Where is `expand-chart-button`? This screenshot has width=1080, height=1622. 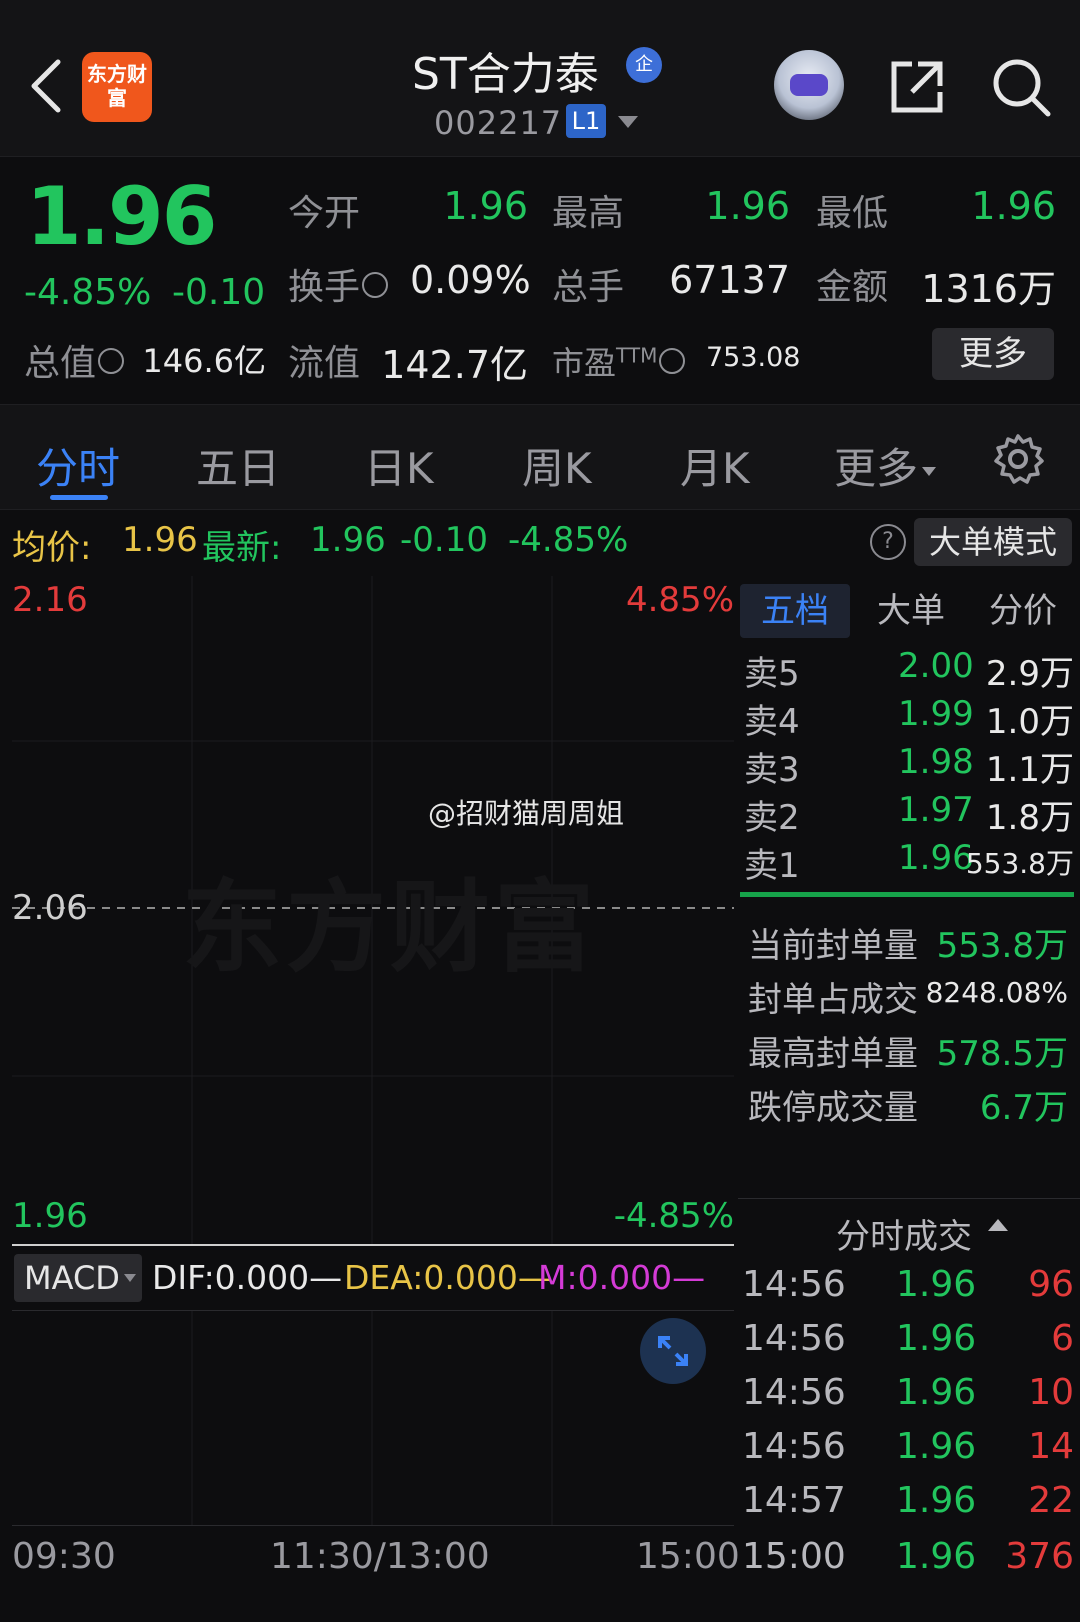 expand-chart-button is located at coordinates (673, 1351).